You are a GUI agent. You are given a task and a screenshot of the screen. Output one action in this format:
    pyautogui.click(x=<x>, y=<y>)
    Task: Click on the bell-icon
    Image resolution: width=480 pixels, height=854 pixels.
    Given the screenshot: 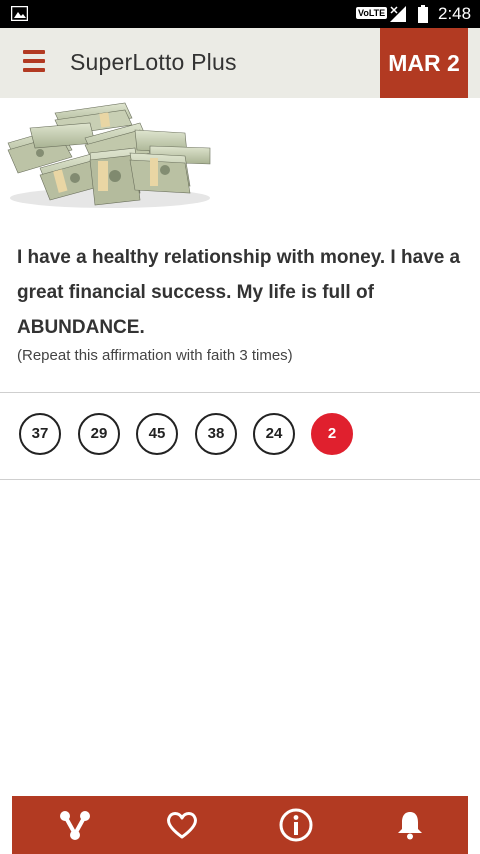 What is the action you would take?
    pyautogui.click(x=410, y=826)
    